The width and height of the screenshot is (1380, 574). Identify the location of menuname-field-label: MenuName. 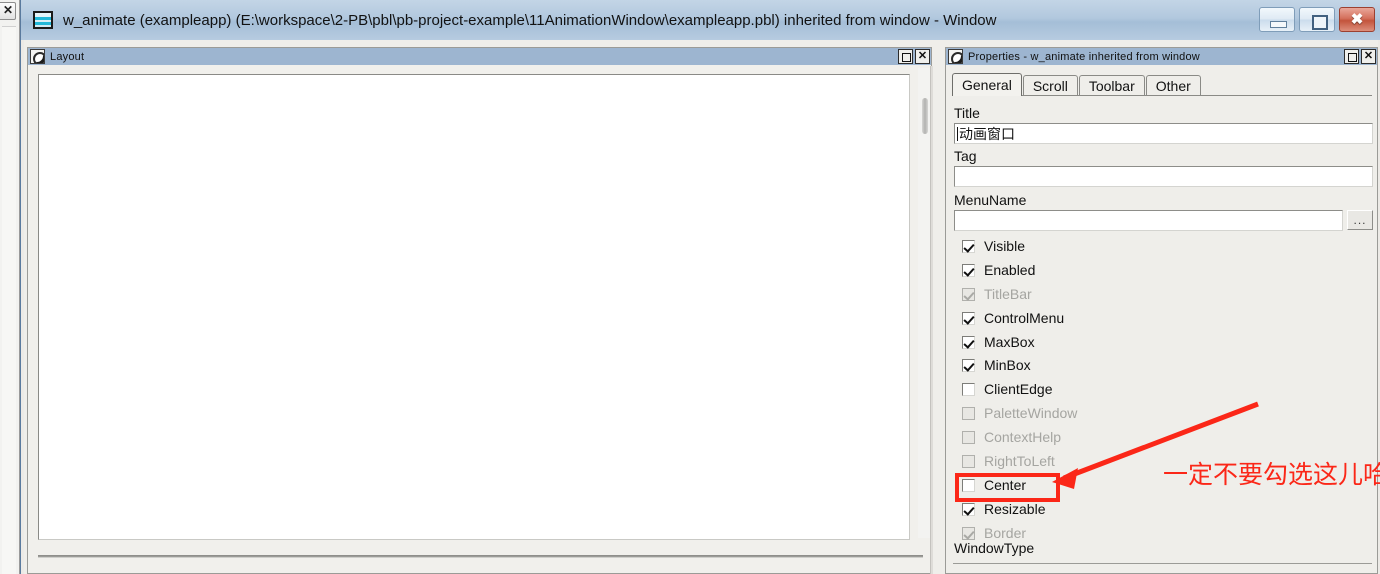
(990, 200).